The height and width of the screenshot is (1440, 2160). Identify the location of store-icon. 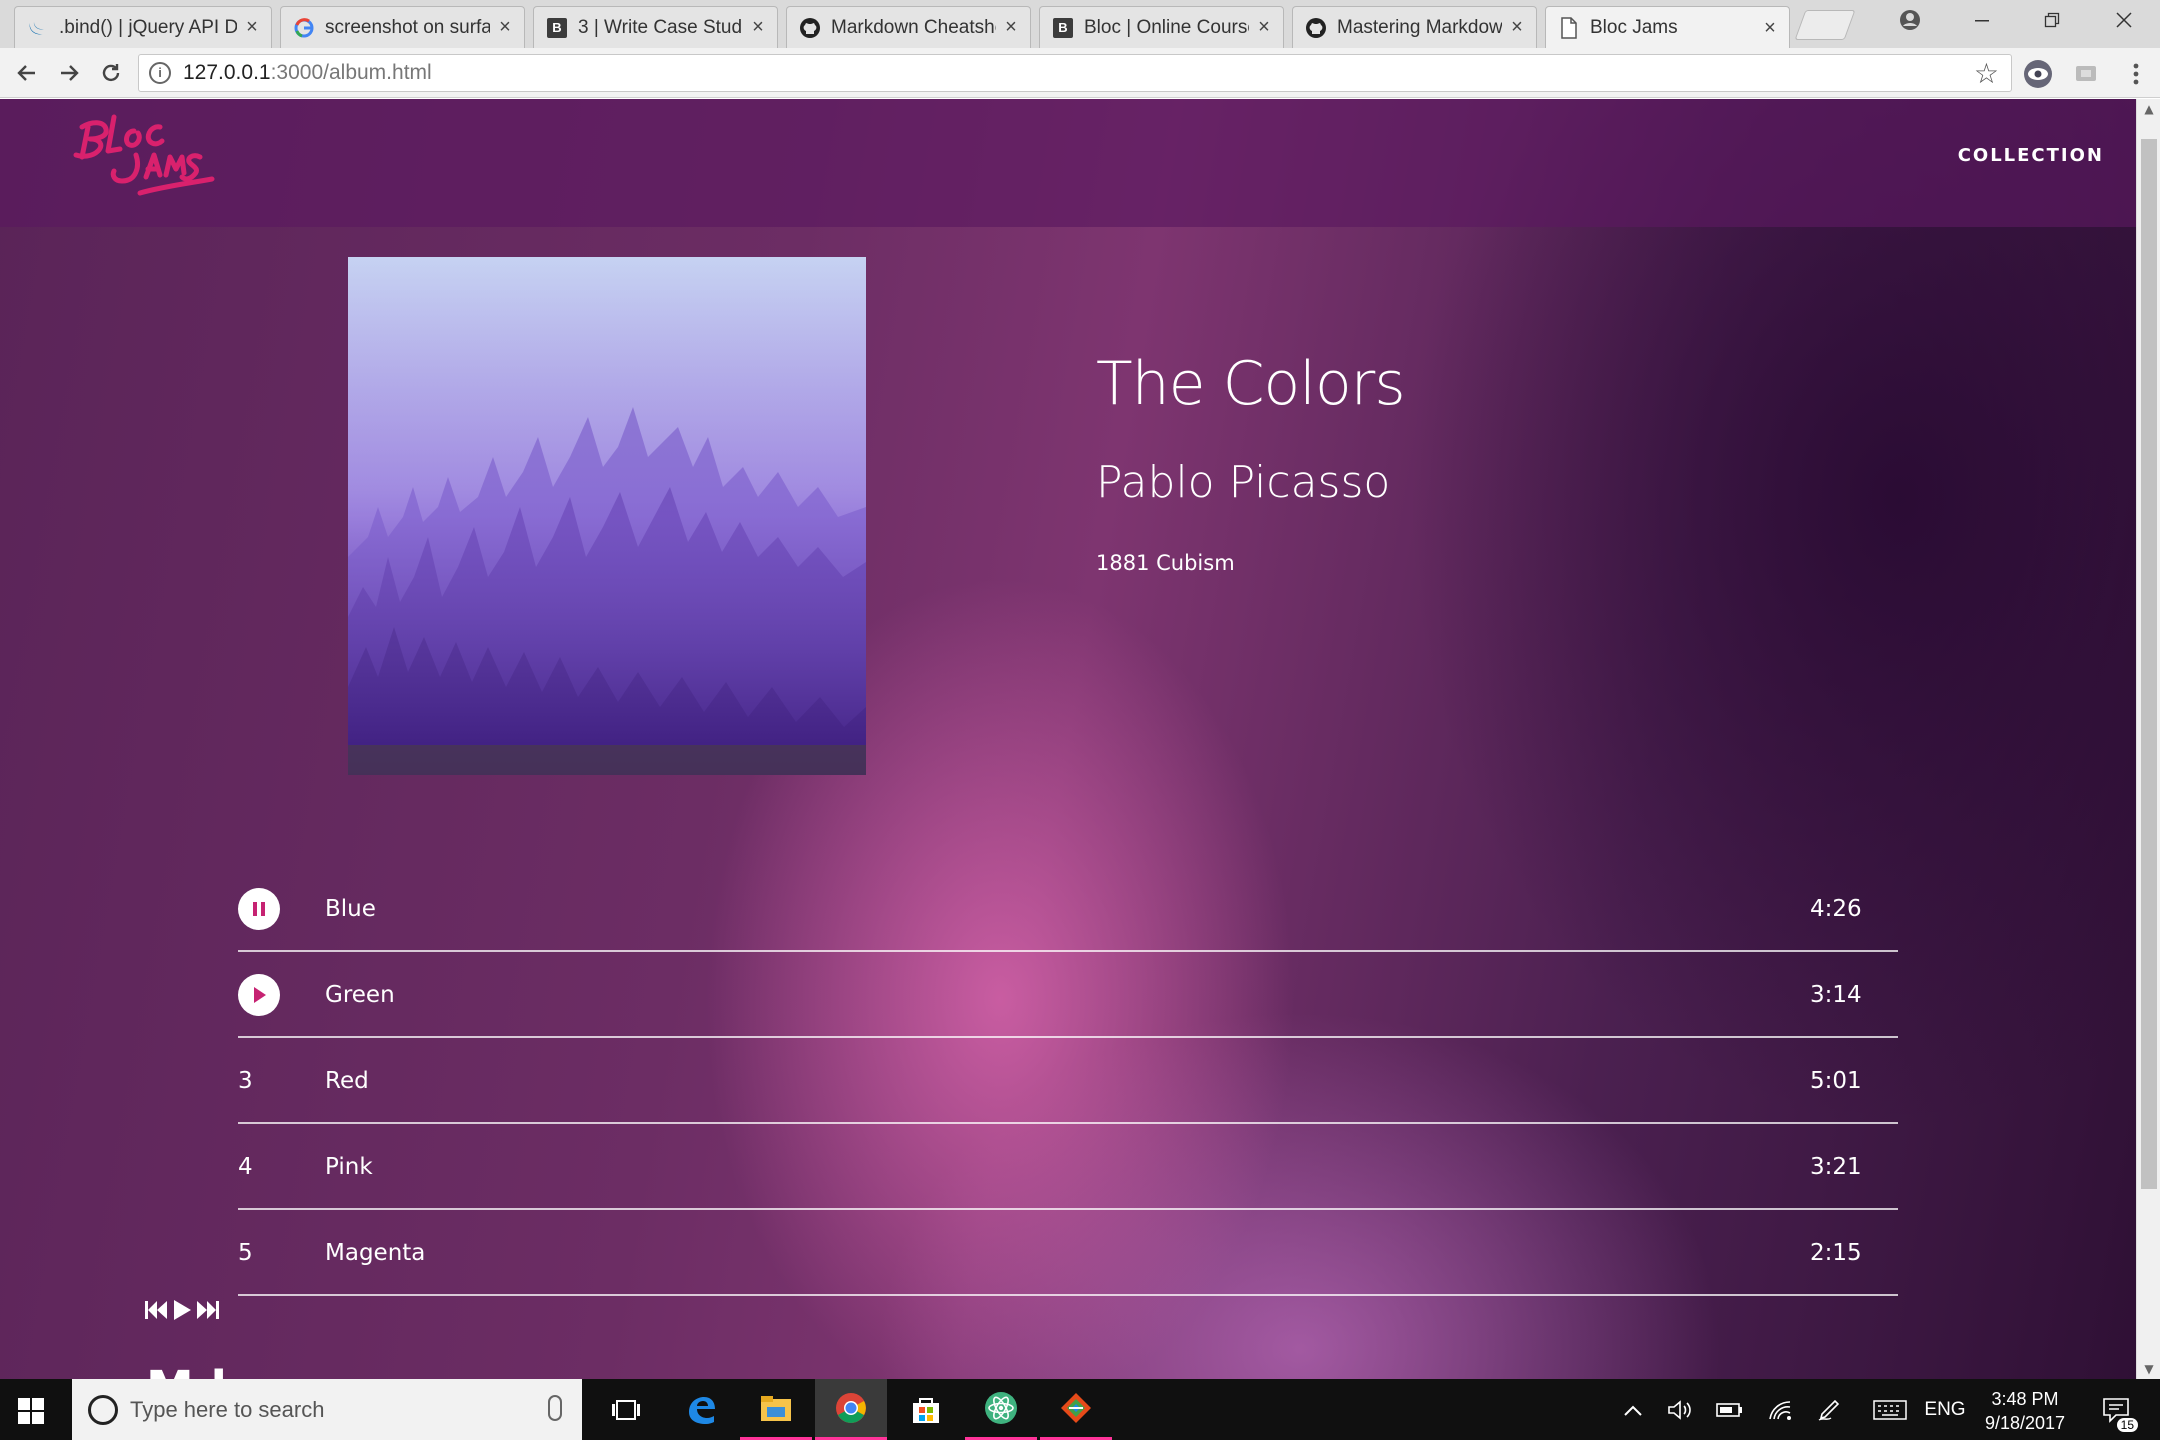
(926, 1409).